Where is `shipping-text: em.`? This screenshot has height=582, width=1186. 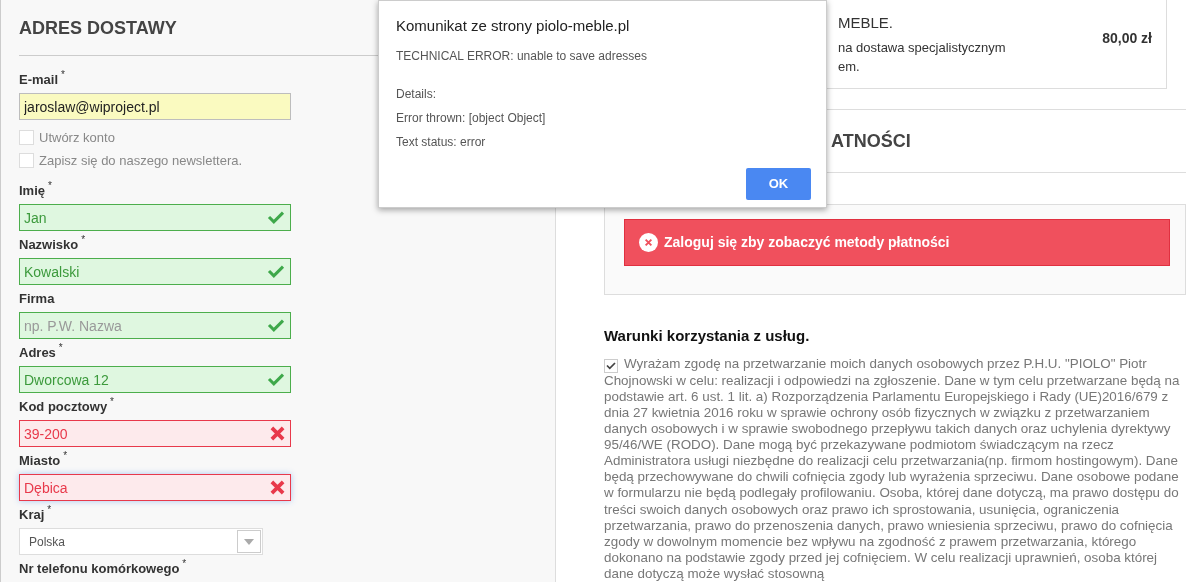
shipping-text: em. is located at coordinates (849, 66).